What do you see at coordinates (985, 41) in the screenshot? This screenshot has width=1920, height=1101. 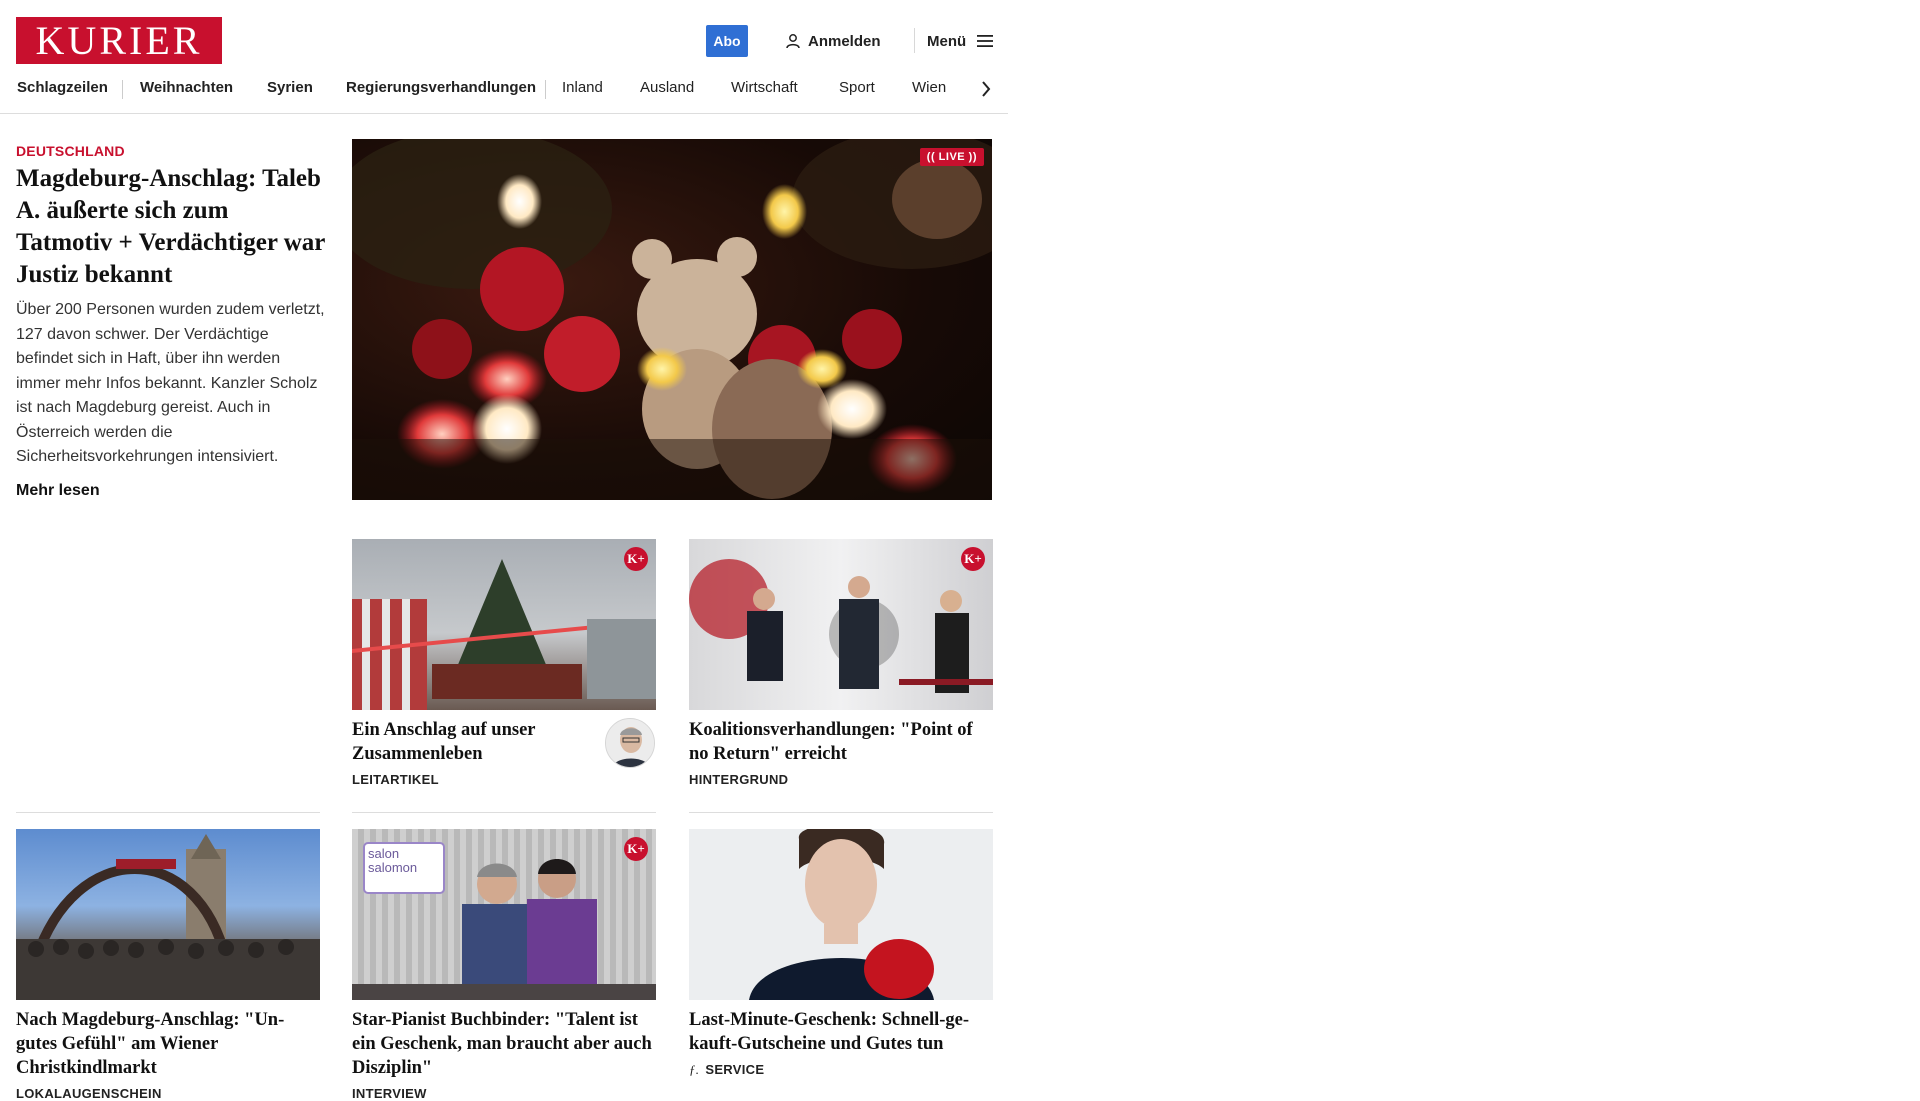 I see `hamburger-icon` at bounding box center [985, 41].